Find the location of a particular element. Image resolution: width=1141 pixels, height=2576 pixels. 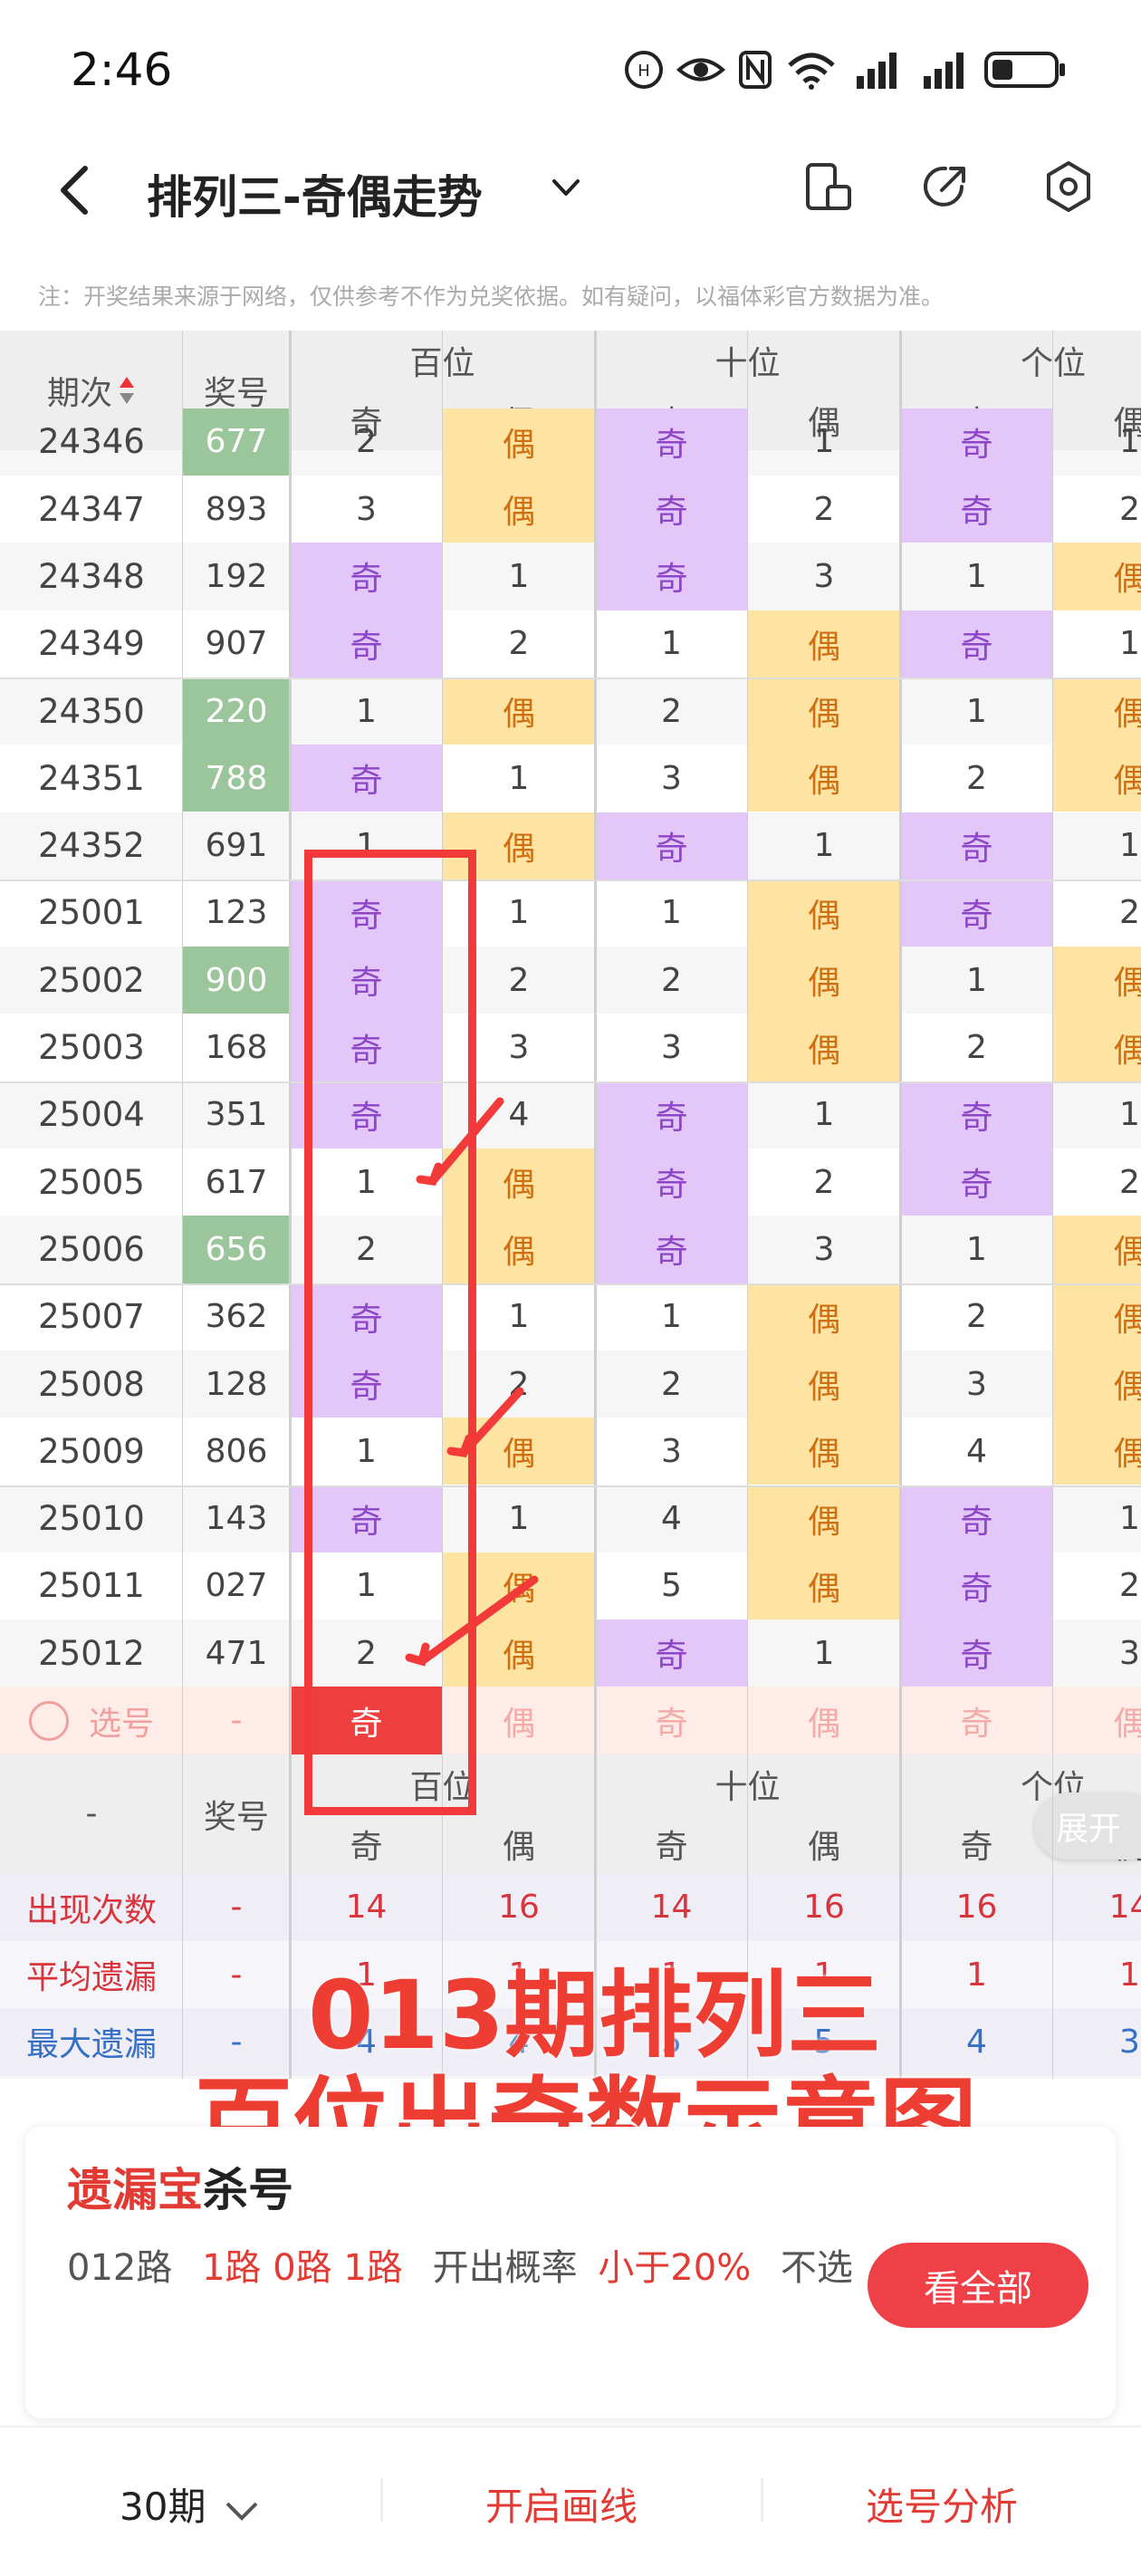

start-drawing-button: 开启画线 is located at coordinates (562, 2504).